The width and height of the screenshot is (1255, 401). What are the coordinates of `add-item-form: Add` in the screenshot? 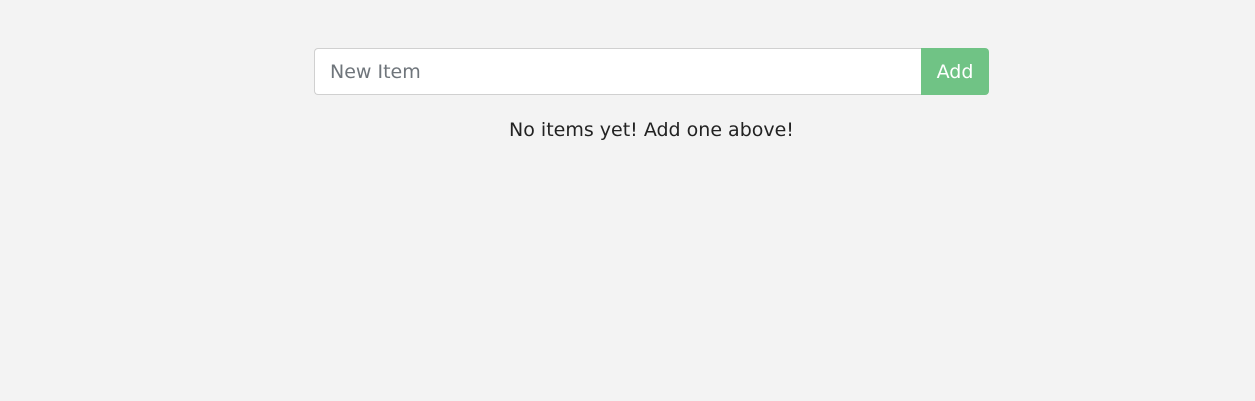 It's located at (651, 71).